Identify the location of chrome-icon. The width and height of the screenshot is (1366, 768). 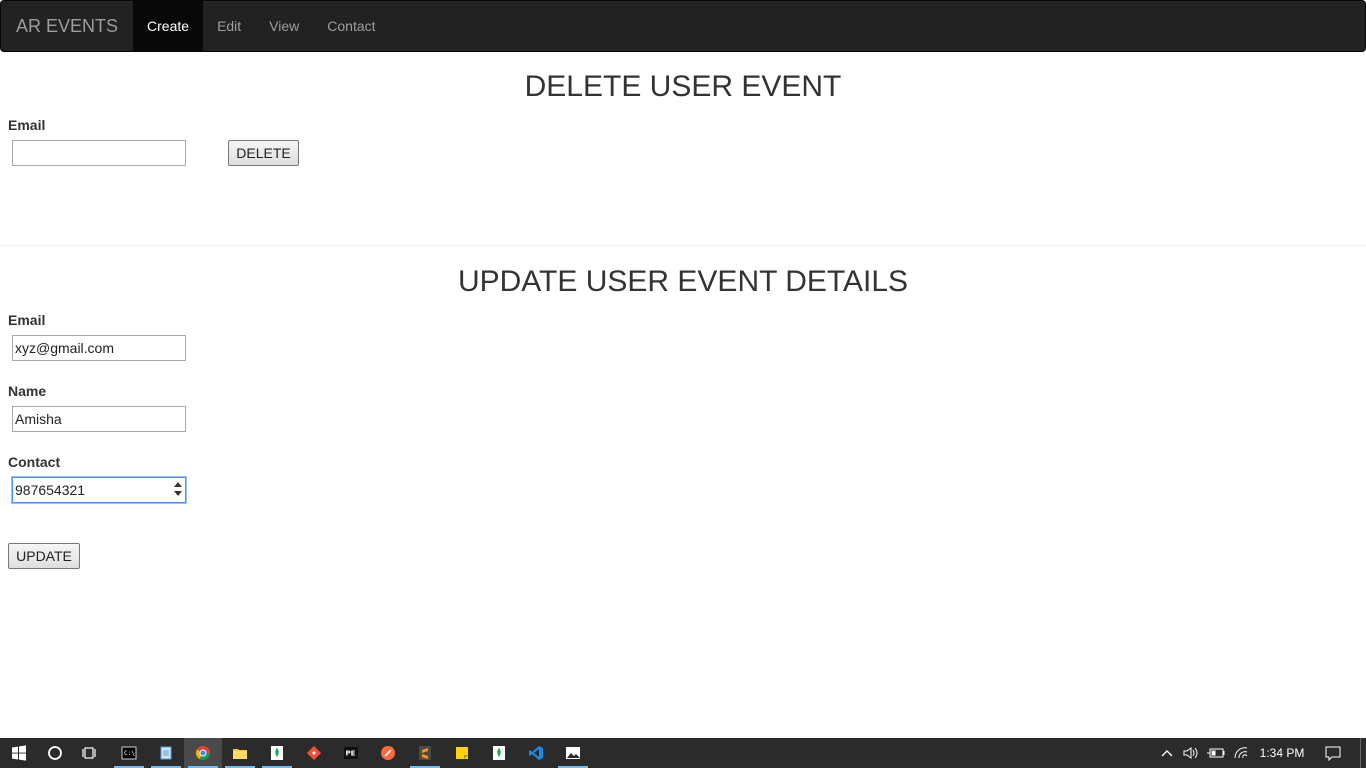
(203, 753).